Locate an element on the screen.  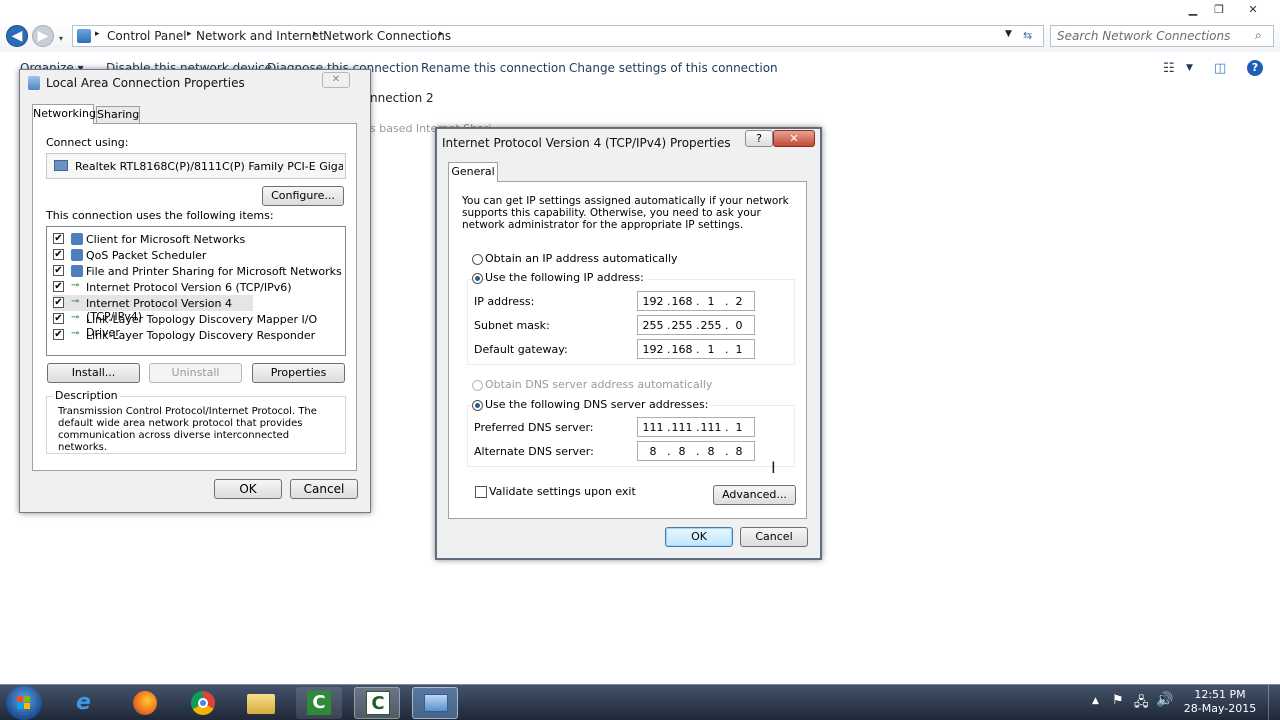
breadcrumb-network-connections: Network Connections is located at coordinates (387, 36).